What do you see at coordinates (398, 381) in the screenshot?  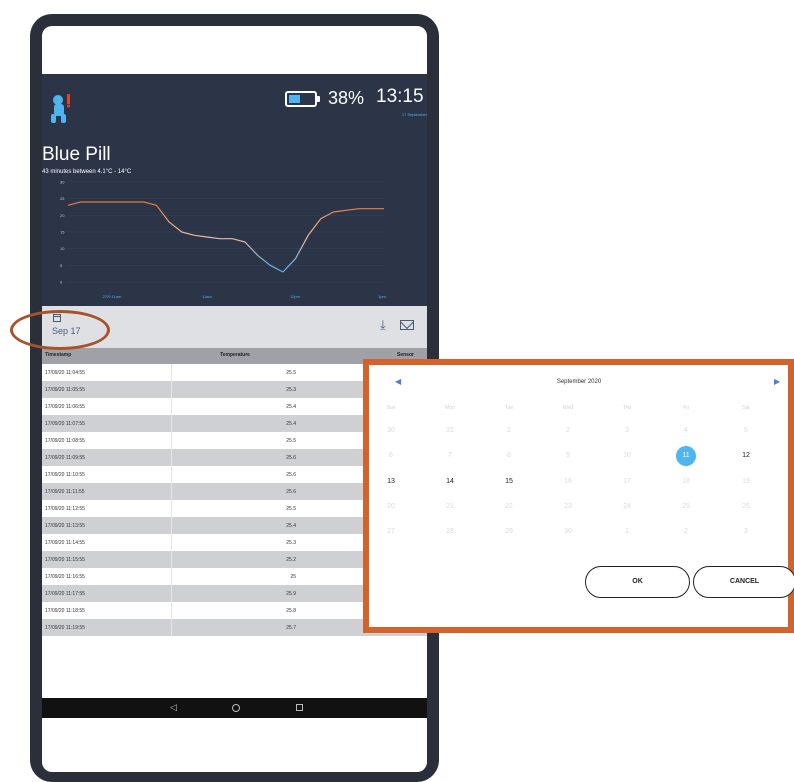 I see `chevron-left-icon: ◀` at bounding box center [398, 381].